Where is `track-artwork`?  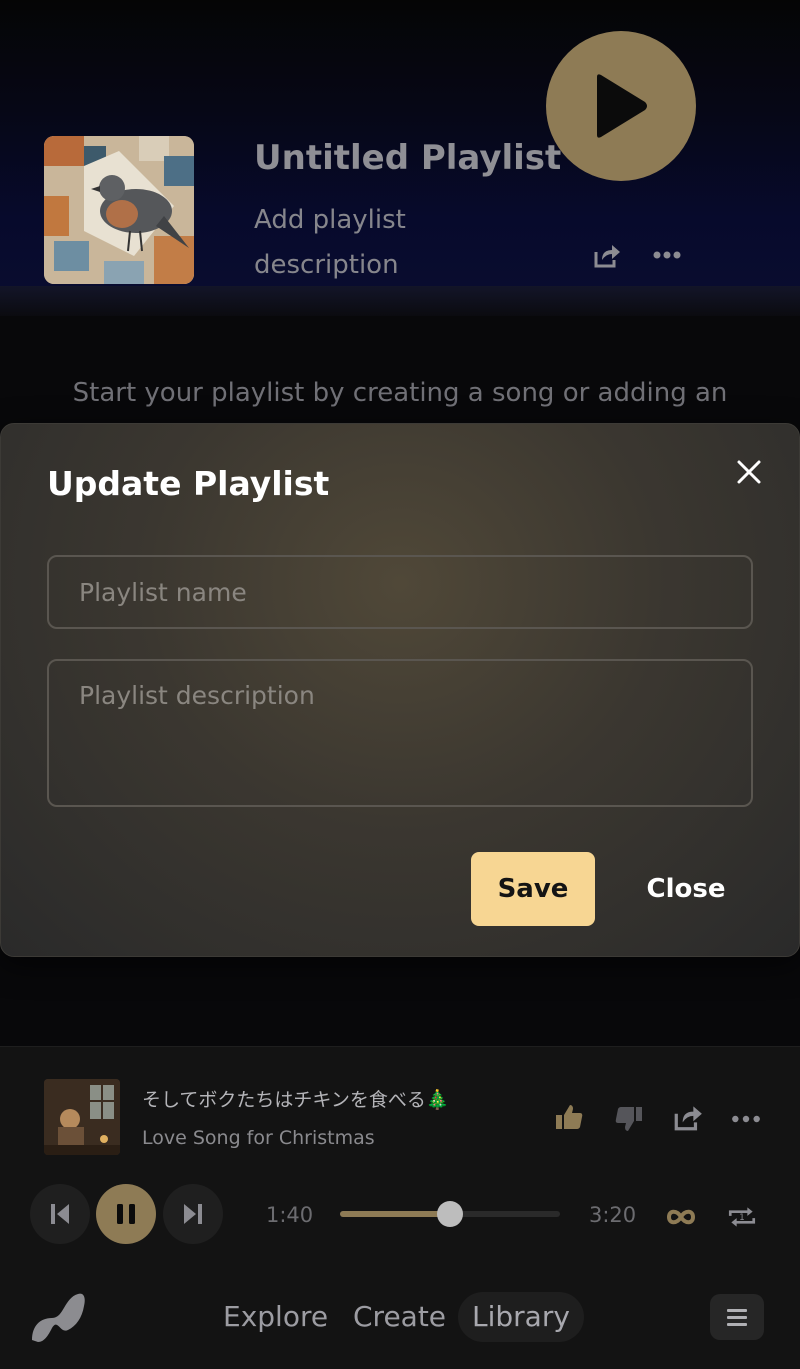
track-artwork is located at coordinates (82, 1117).